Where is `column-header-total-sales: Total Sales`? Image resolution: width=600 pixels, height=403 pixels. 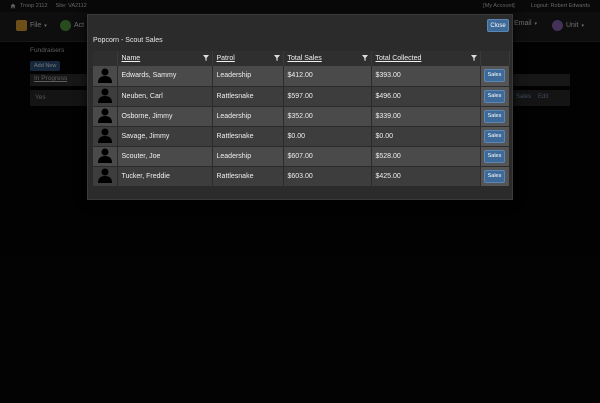 column-header-total-sales: Total Sales is located at coordinates (327, 58).